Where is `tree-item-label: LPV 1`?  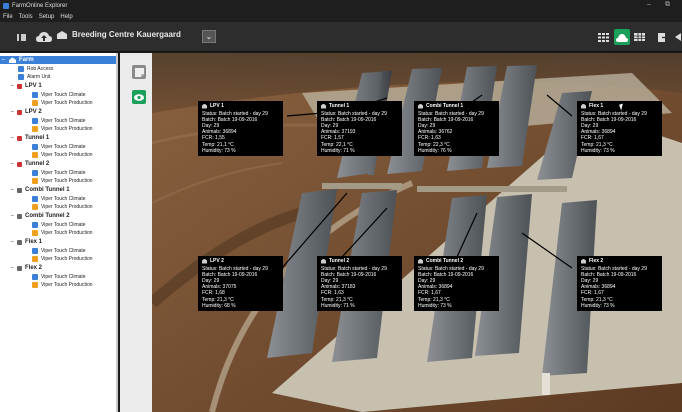
tree-item-label: LPV 1 is located at coordinates (33, 86).